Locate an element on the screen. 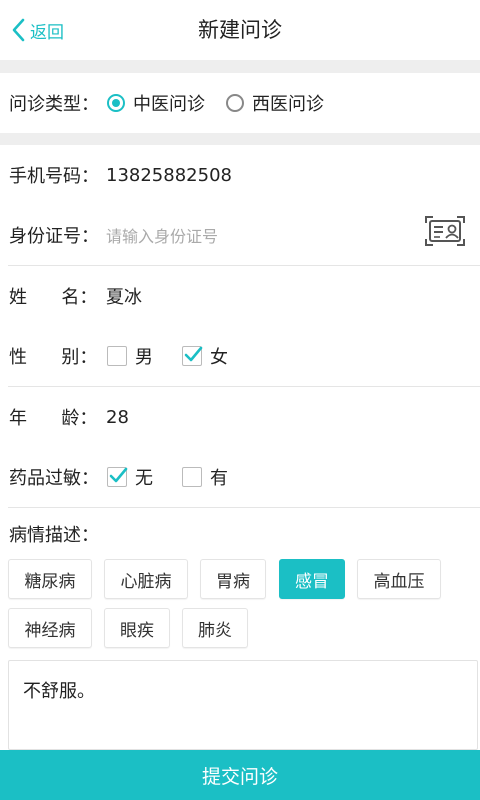 This screenshot has height=800, width=480. tag-eye-disease: 眼疾 is located at coordinates (137, 628).